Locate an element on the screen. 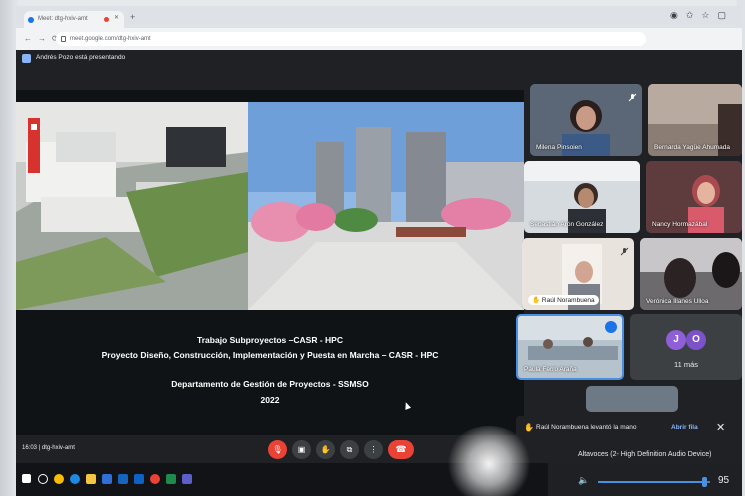  participant-tile: Nancy Hormazábal is located at coordinates (694, 197).